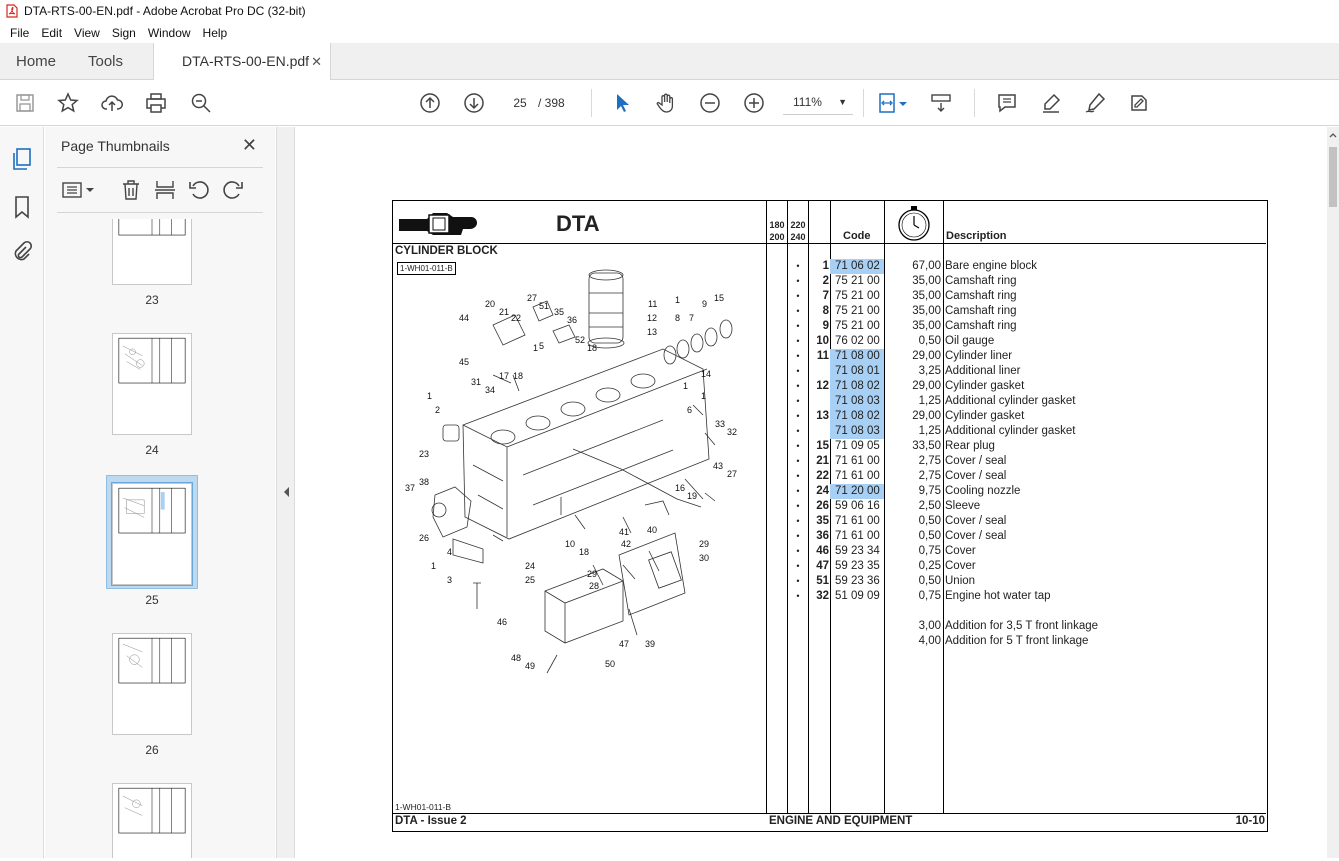 This screenshot has height=861, width=1339. I want to click on row-code: 75 21 00, so click(857, 326).